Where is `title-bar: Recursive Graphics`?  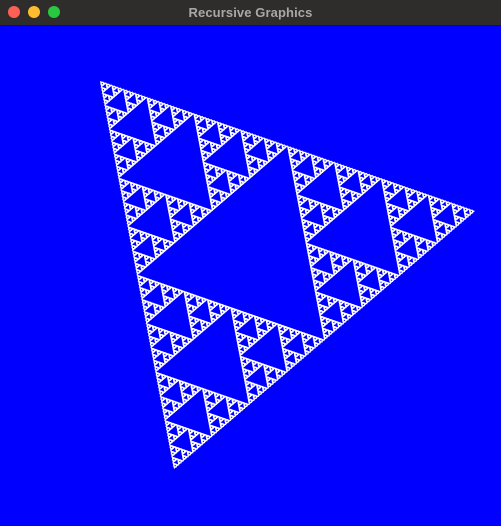 title-bar: Recursive Graphics is located at coordinates (250, 13).